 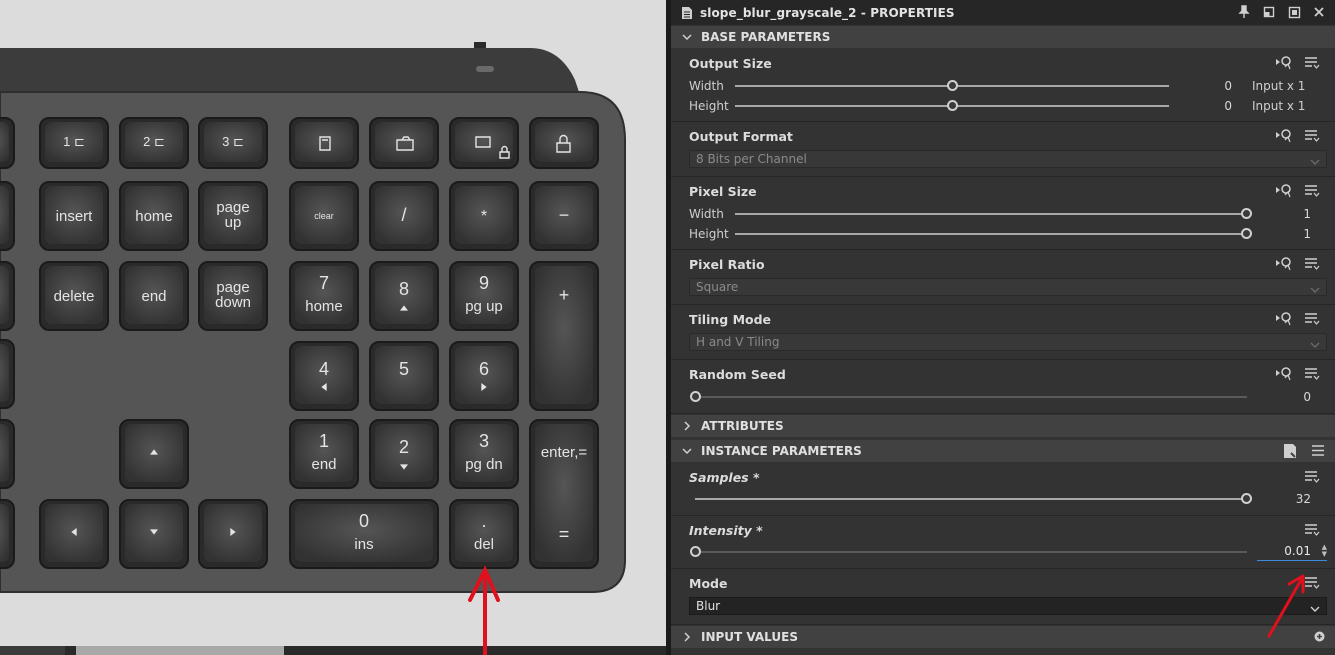 I want to click on intensity-slider-handle, so click(x=695, y=551).